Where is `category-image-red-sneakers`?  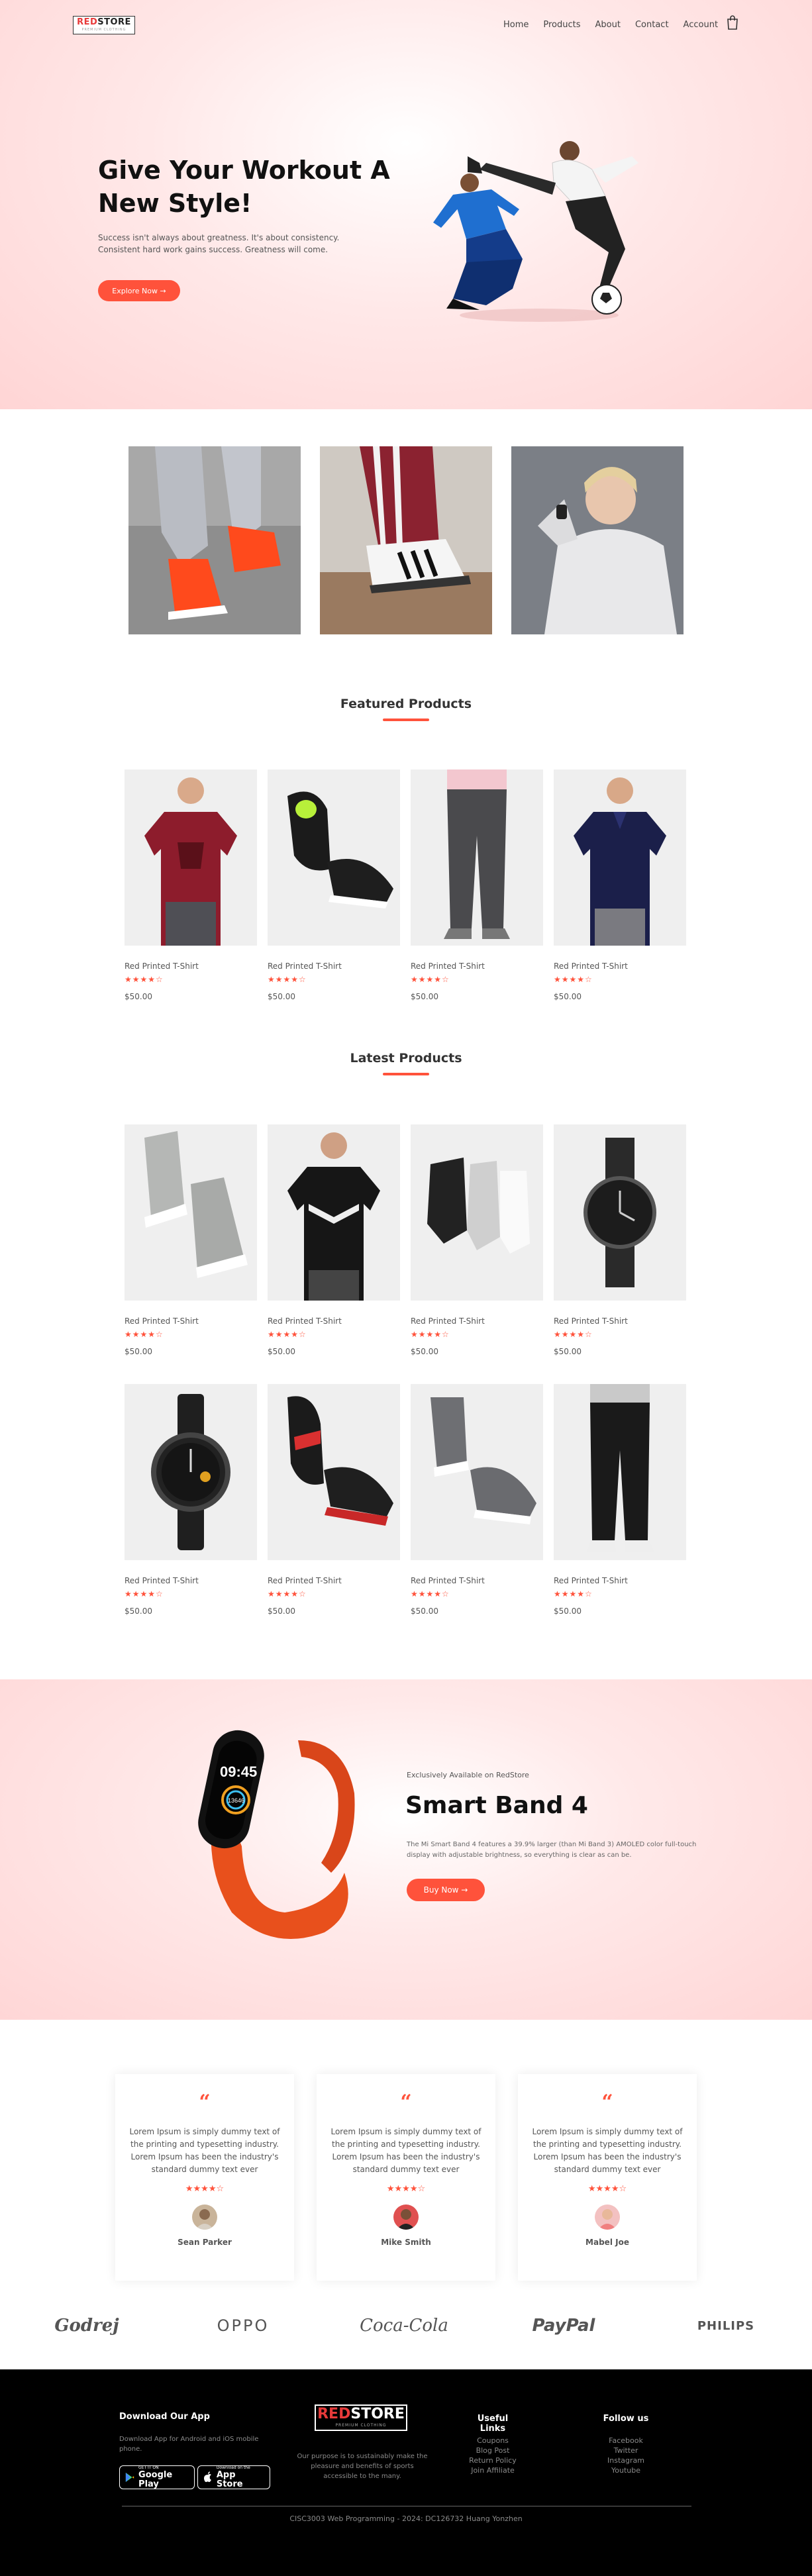 category-image-red-sneakers is located at coordinates (214, 540).